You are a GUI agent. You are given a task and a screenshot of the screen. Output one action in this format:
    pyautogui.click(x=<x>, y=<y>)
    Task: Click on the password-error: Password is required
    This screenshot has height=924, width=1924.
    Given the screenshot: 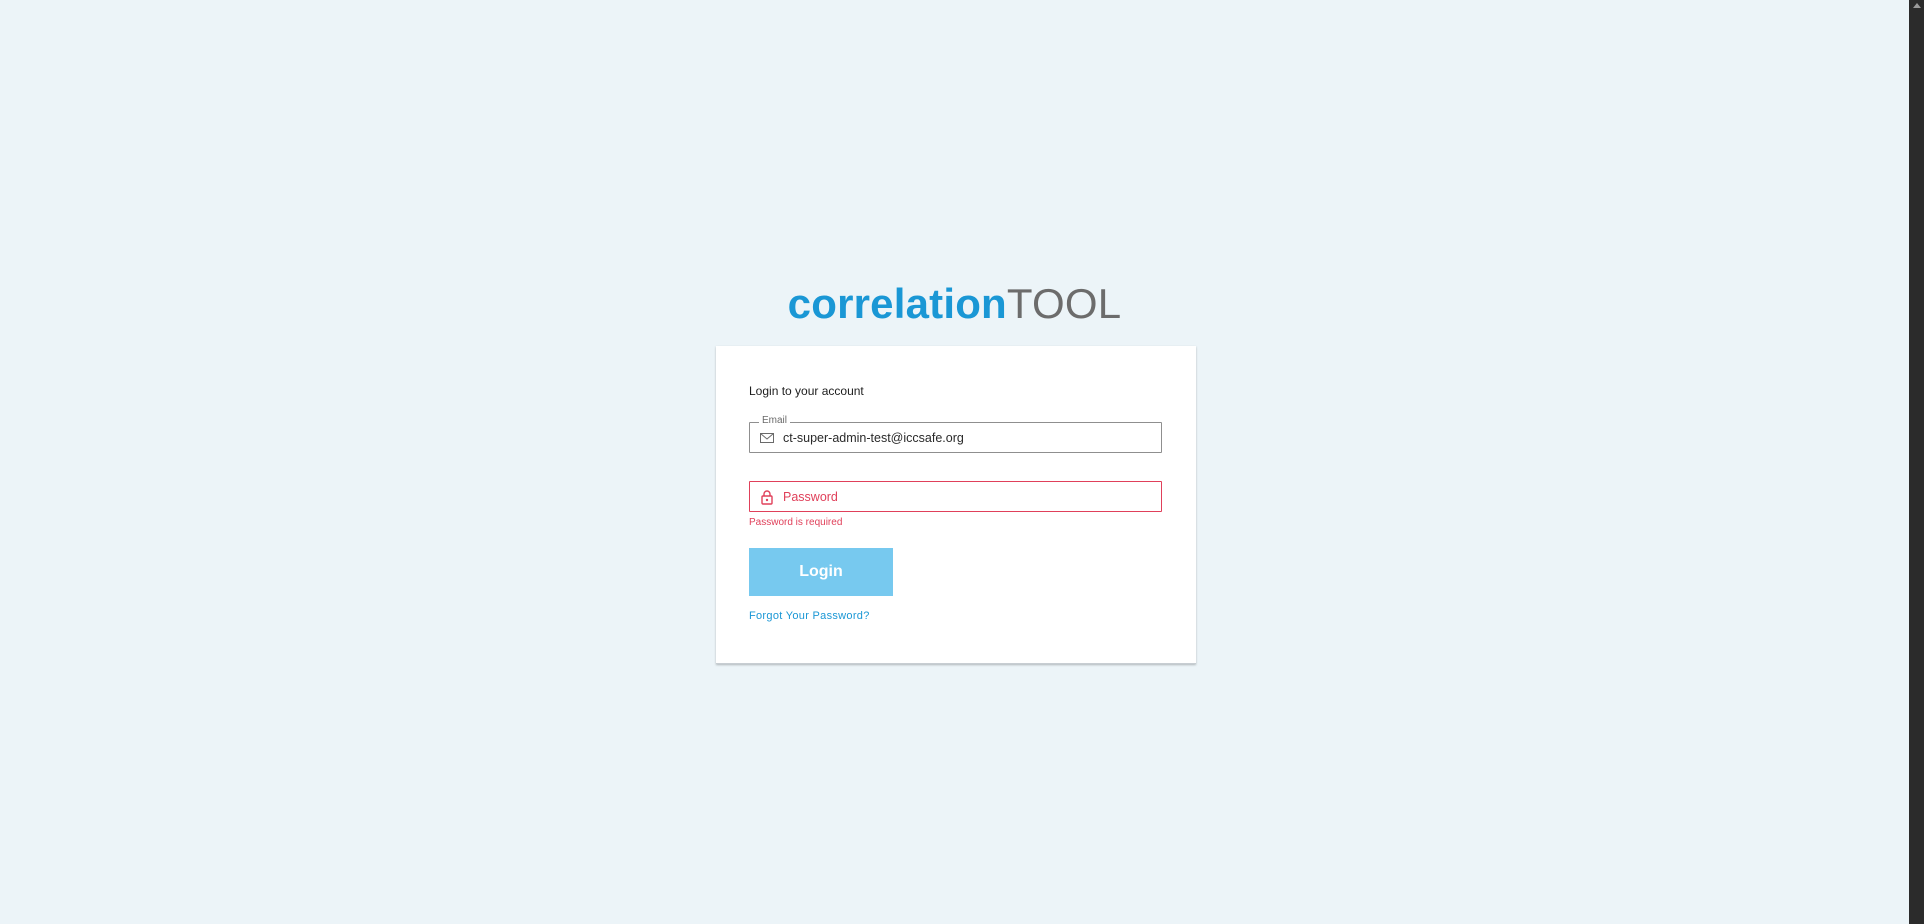 What is the action you would take?
    pyautogui.click(x=796, y=522)
    